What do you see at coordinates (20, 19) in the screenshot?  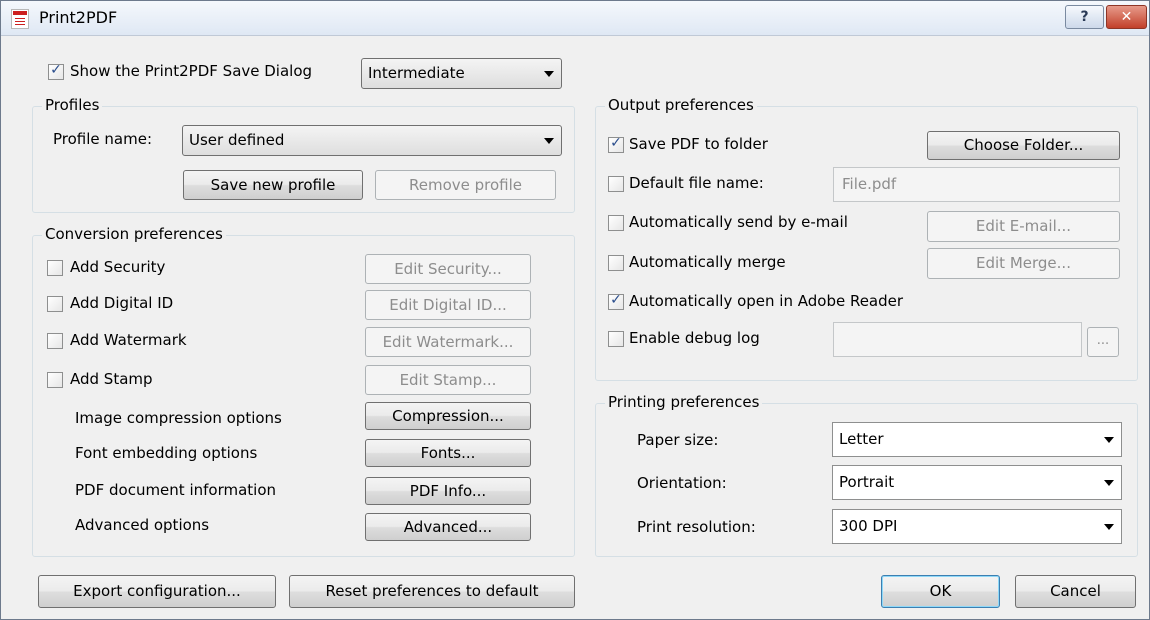 I see `pdf-document-icon` at bounding box center [20, 19].